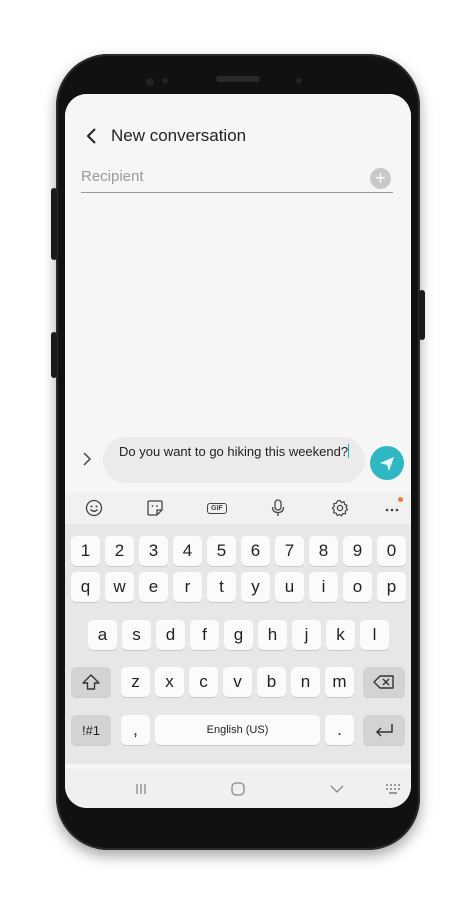 This screenshot has height=902, width=476. Describe the element at coordinates (54, 224) in the screenshot. I see `volume-button` at that location.